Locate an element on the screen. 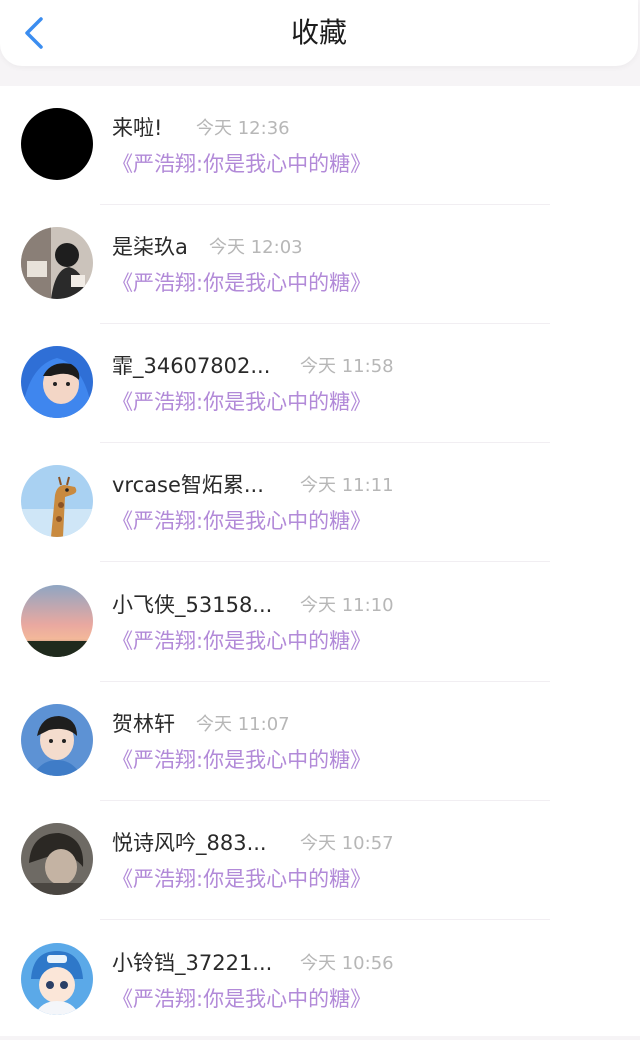  list-item: 小铃铛_37221... 今天 10:56 《严浩翔:你是我心中的糖》 is located at coordinates (320, 980).